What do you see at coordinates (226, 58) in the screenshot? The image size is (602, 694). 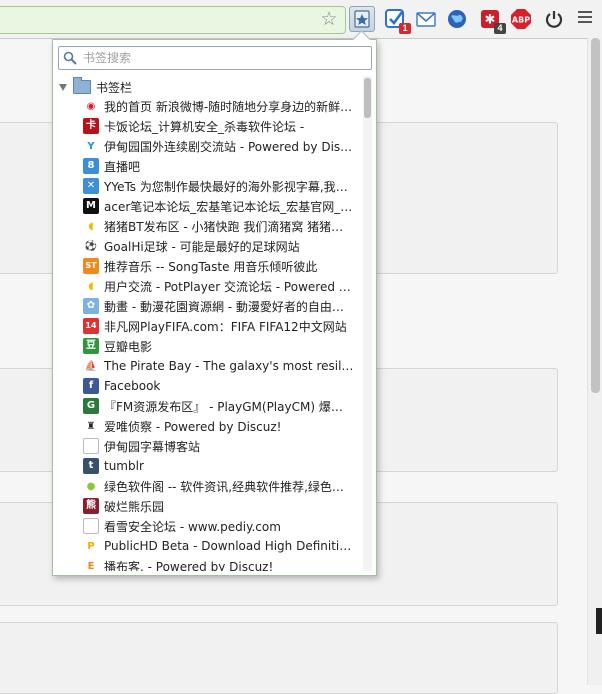 I see `bookmark-search-input` at bounding box center [226, 58].